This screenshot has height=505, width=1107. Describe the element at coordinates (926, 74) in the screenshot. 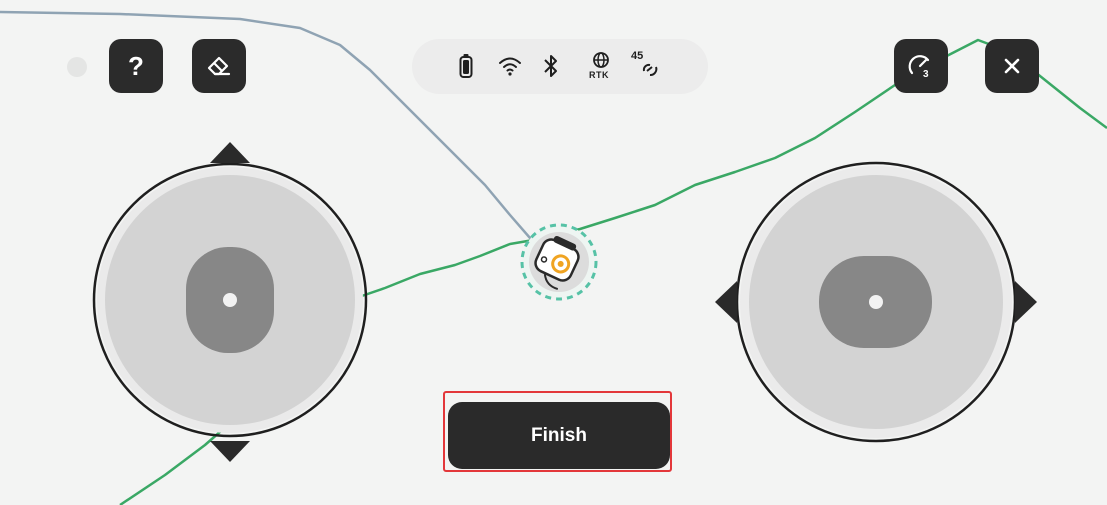

I see `speed-level-badge: 3` at that location.